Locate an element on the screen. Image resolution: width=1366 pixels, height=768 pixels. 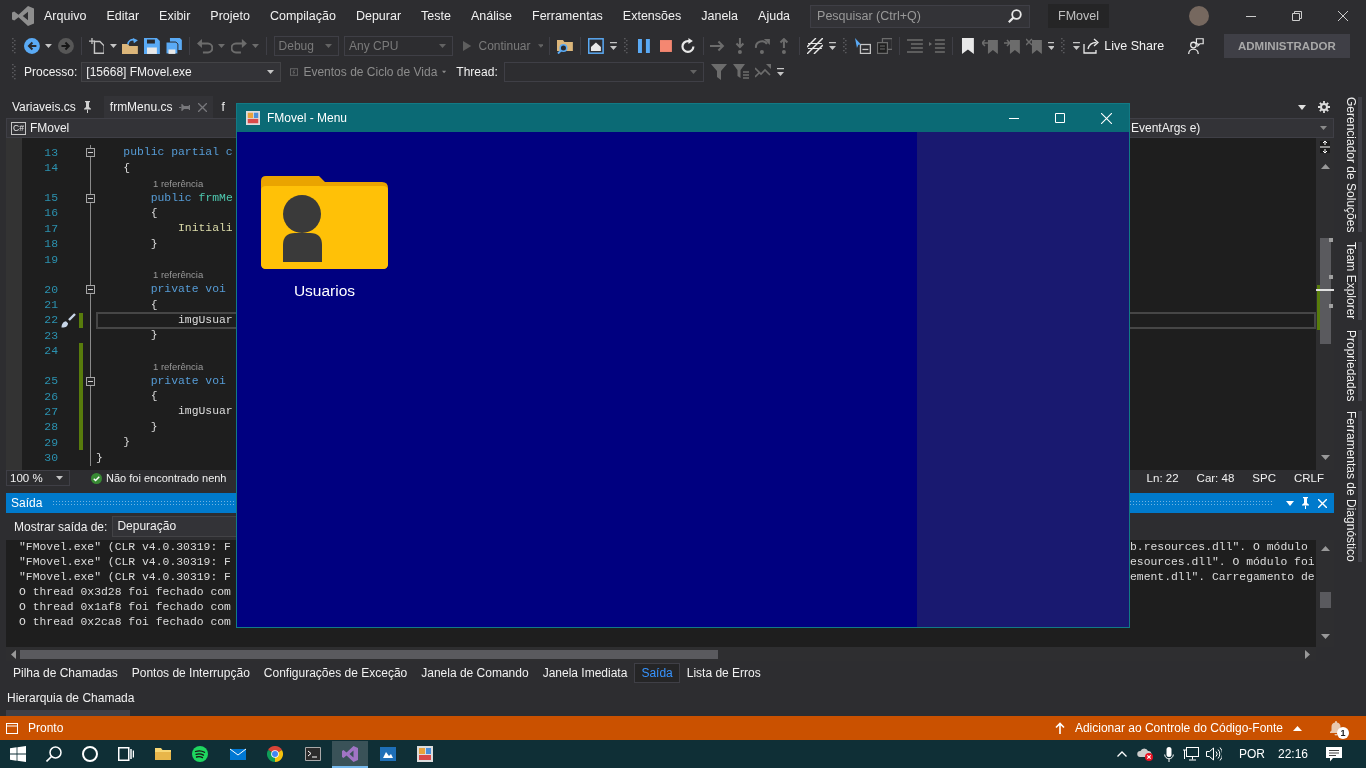
scroll-right-icon is located at coordinates (1307, 654).